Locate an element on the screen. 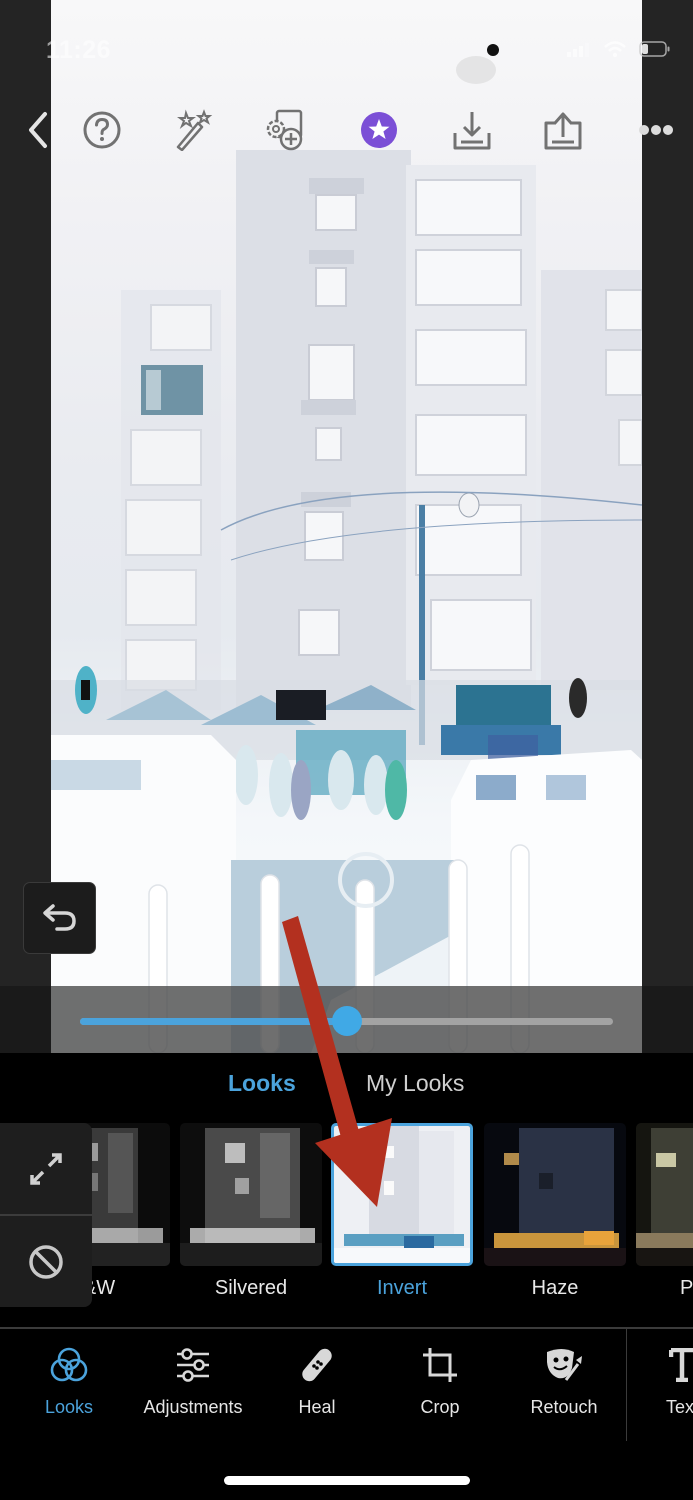  top-toolbar is located at coordinates (346, 130).